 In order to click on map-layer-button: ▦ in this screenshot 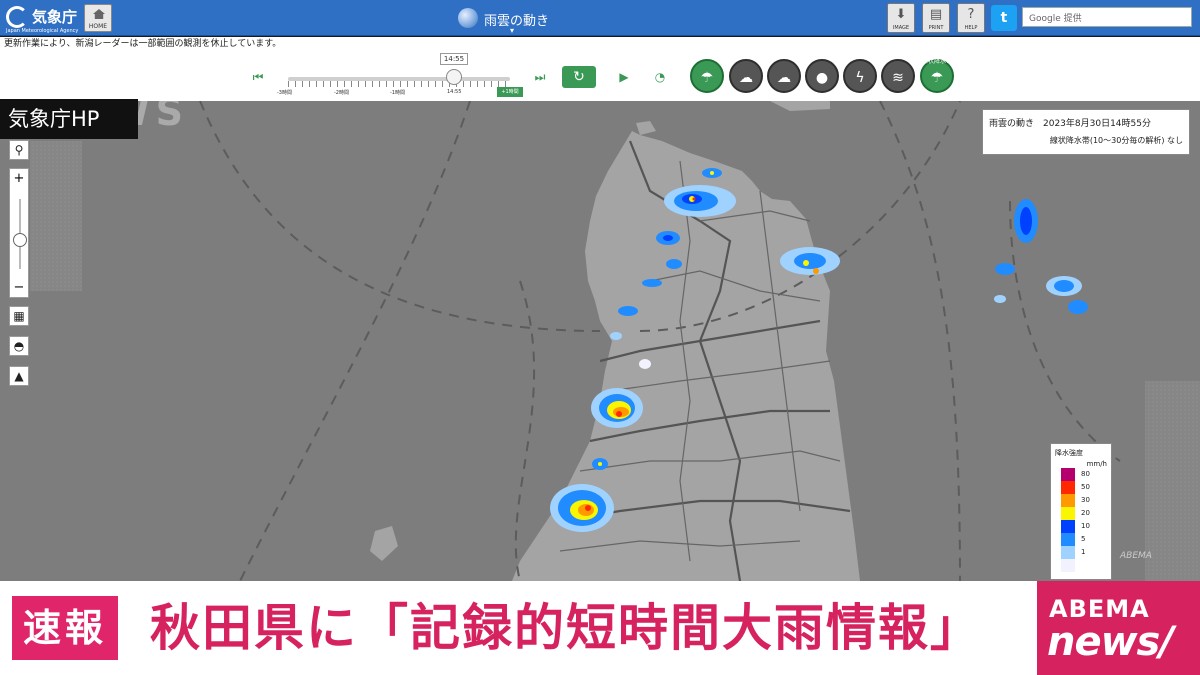, I will do `click(19, 316)`.